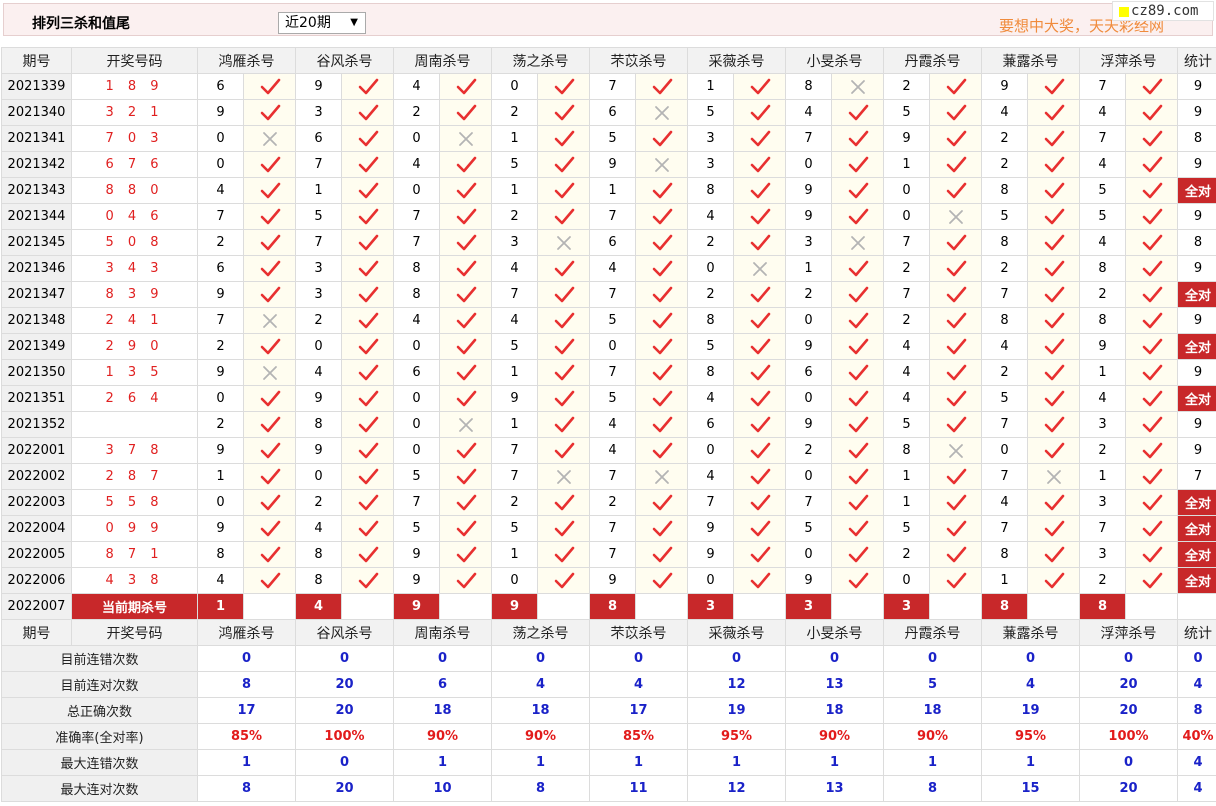 This screenshot has width=1216, height=806. Describe the element at coordinates (834, 60) in the screenshot. I see `col-header-expert: 小旻杀号` at that location.